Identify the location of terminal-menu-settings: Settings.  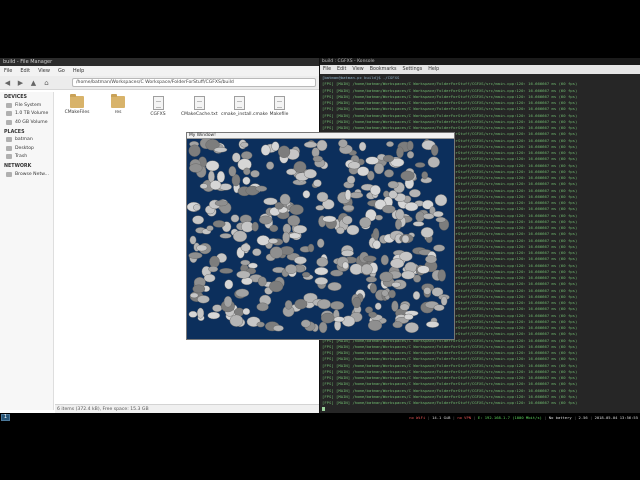
(413, 69).